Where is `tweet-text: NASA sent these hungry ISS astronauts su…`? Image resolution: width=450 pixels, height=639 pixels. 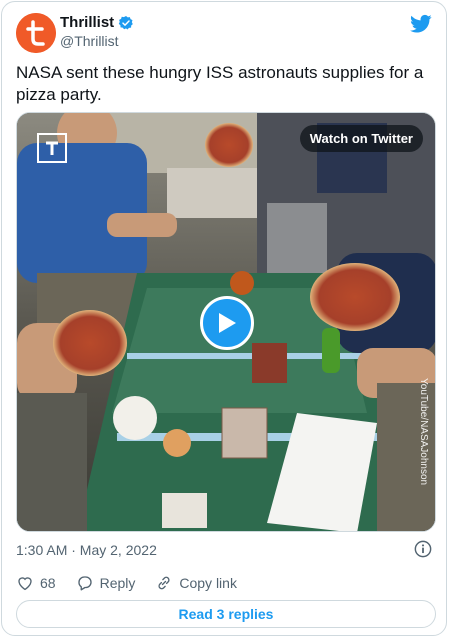 tweet-text: NASA sent these hungry ISS astronauts su… is located at coordinates (220, 83).